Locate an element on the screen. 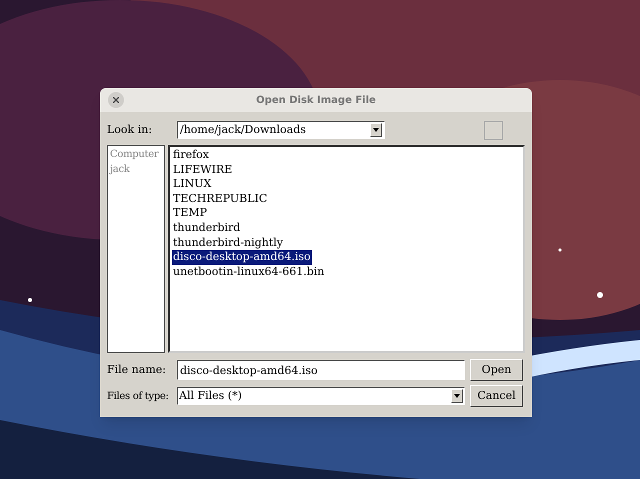  file-type-dropdown: All Files (*) is located at coordinates (321, 396).